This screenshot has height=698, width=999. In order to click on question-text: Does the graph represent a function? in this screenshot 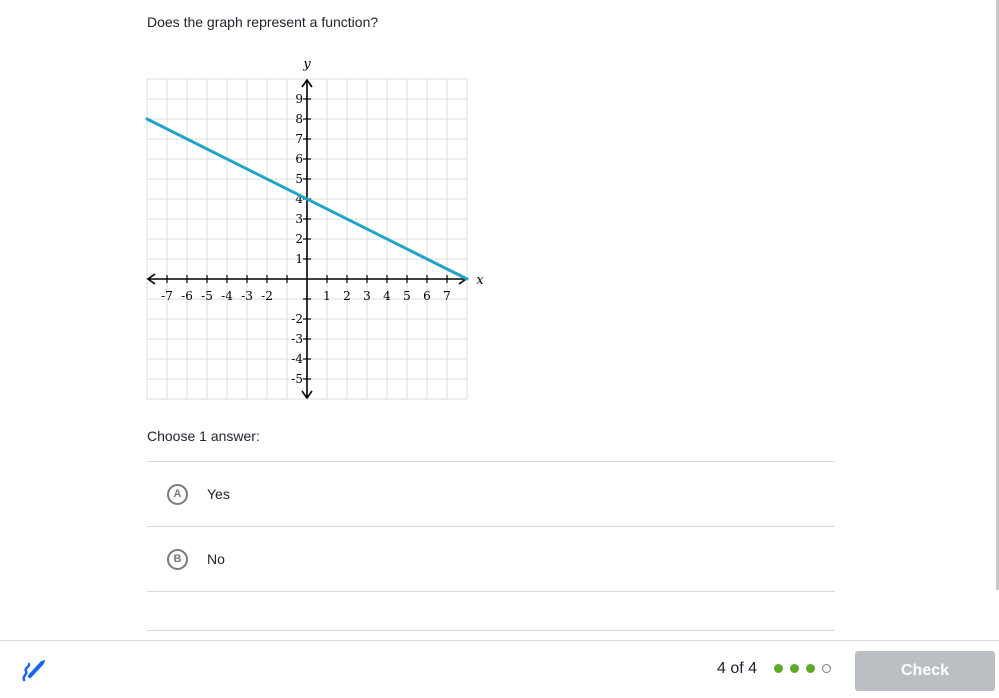, I will do `click(263, 22)`.